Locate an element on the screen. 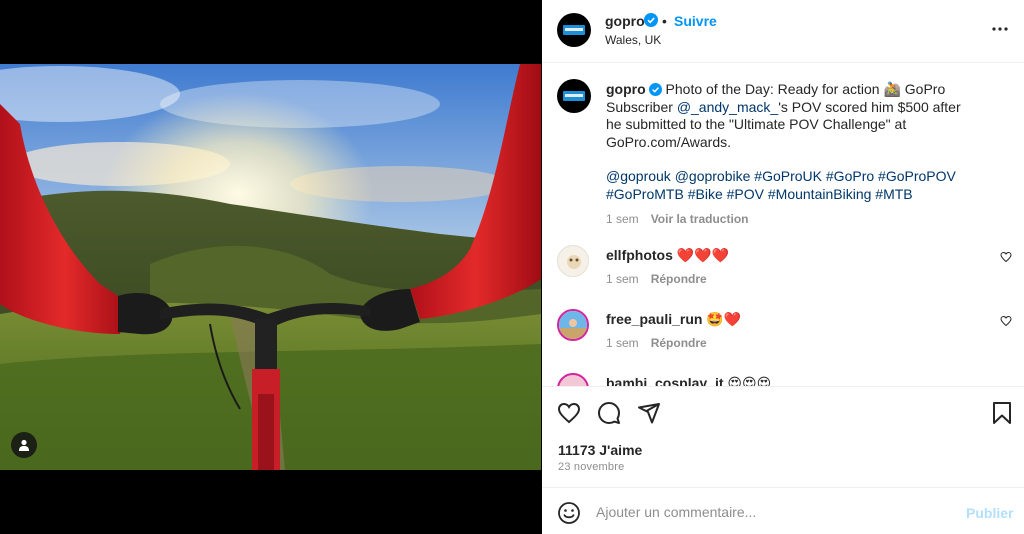  more-options-button is located at coordinates (1000, 29).